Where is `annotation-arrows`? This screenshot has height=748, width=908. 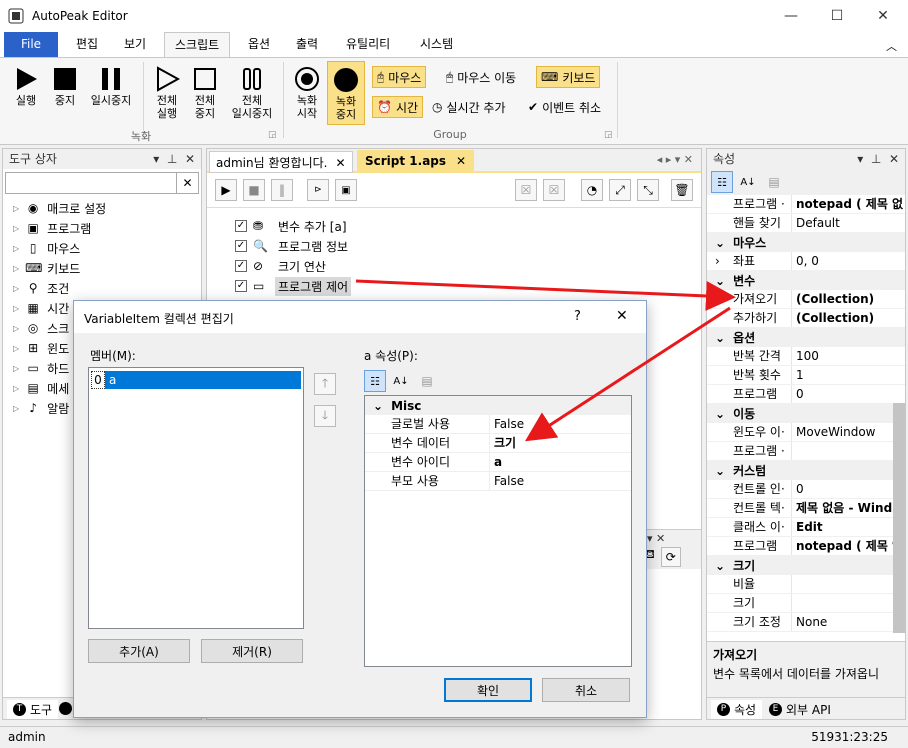 annotation-arrows is located at coordinates (545, 360).